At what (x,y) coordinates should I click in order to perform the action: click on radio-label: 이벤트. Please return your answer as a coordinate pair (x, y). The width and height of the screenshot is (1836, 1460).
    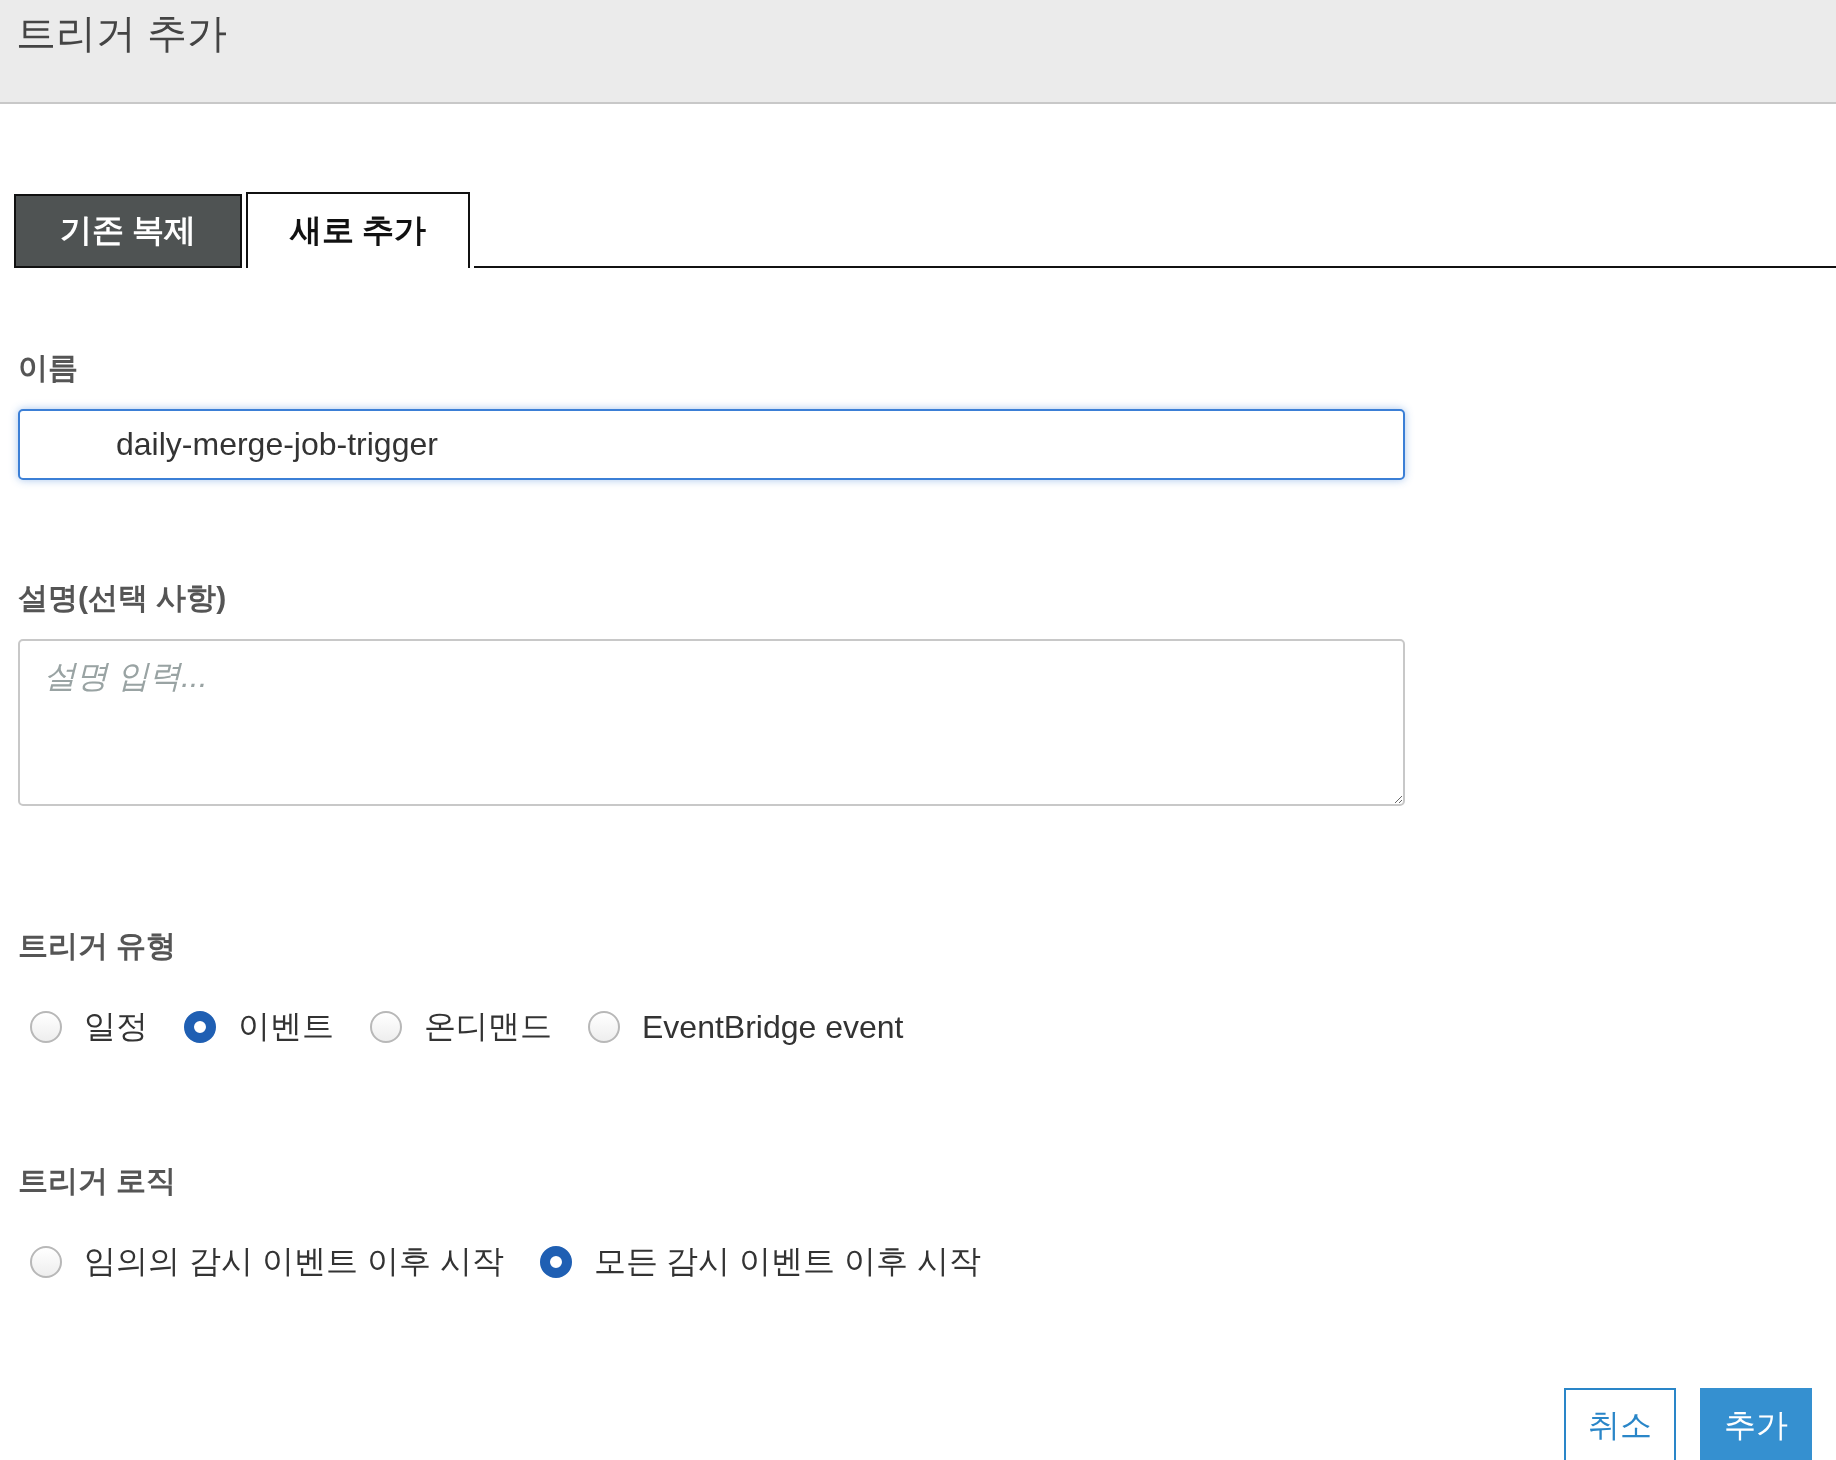
    Looking at the image, I should click on (286, 1026).